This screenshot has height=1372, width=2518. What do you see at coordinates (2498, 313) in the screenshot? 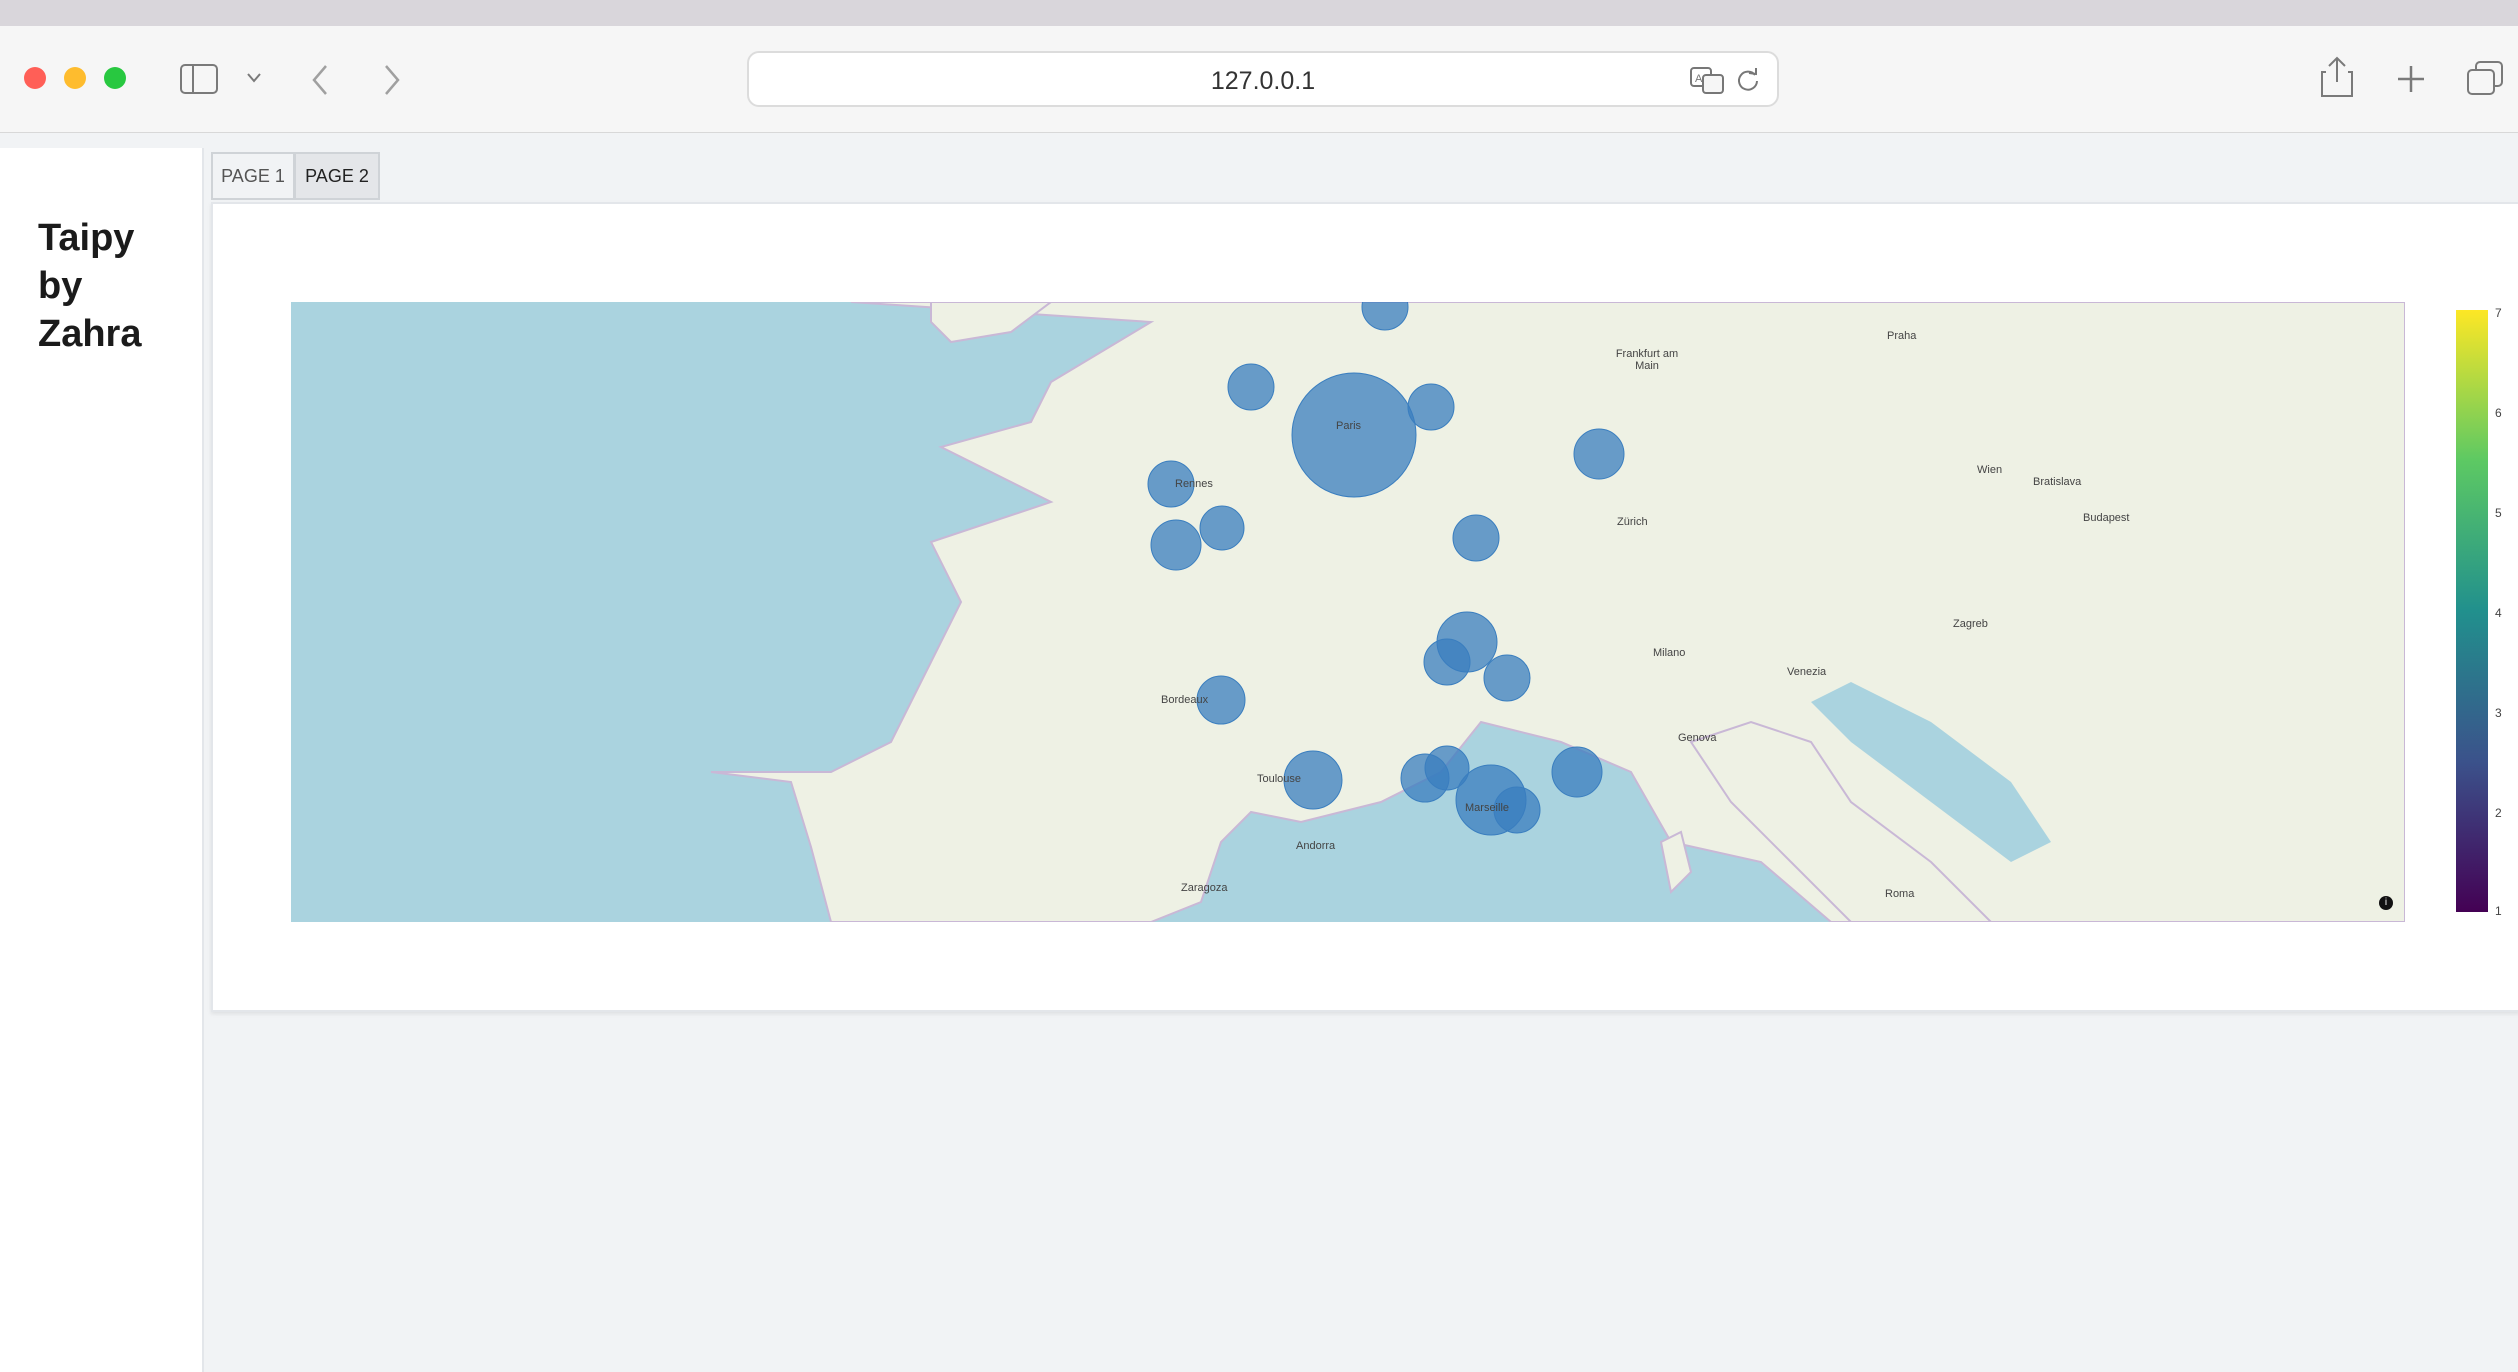
I see `colorbar-tick: 7` at bounding box center [2498, 313].